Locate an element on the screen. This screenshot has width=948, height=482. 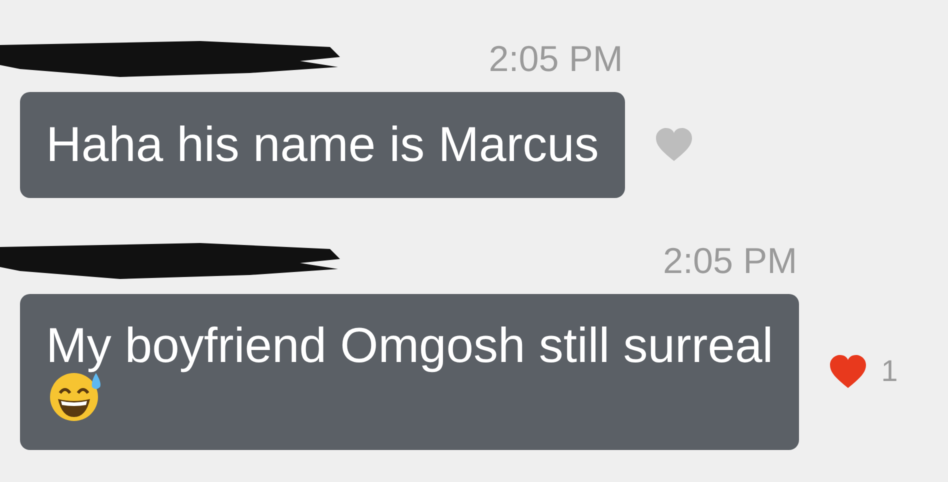
like-count: 1 is located at coordinates (889, 372).